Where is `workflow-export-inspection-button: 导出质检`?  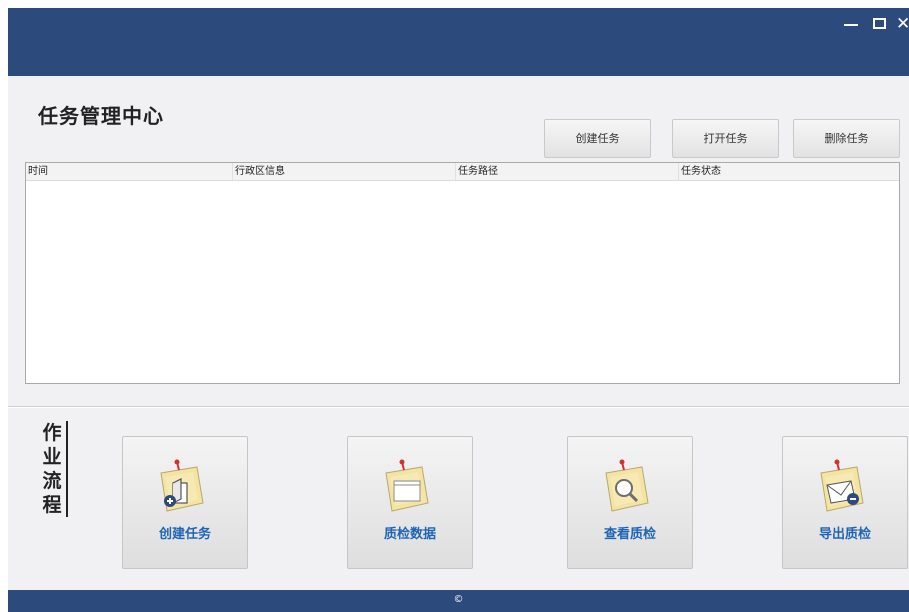 workflow-export-inspection-button: 导出质检 is located at coordinates (845, 502).